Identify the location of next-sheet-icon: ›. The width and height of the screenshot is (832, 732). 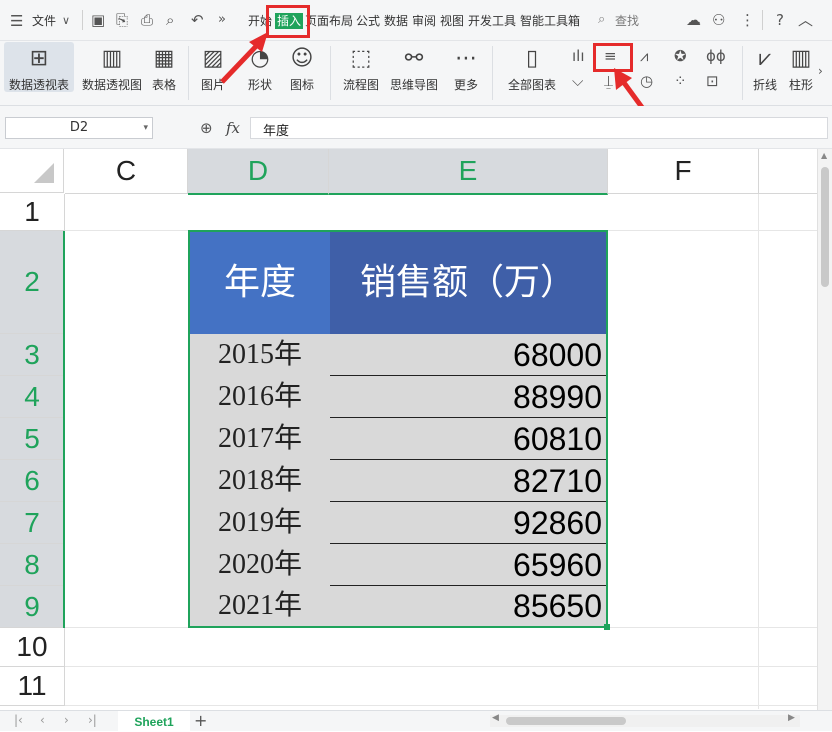
(66, 720).